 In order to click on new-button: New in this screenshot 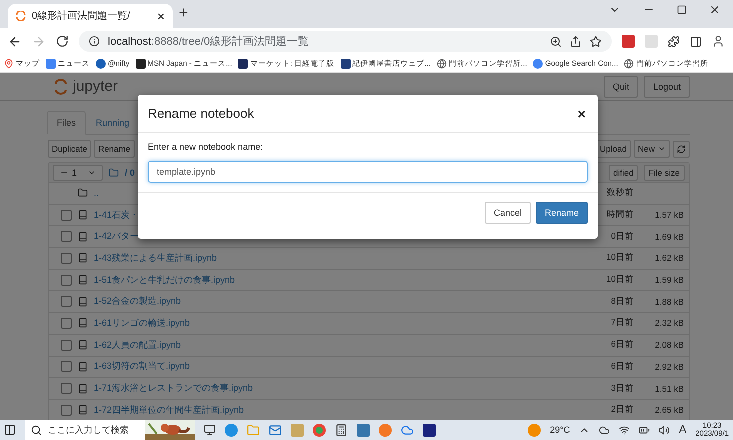, I will do `click(652, 149)`.